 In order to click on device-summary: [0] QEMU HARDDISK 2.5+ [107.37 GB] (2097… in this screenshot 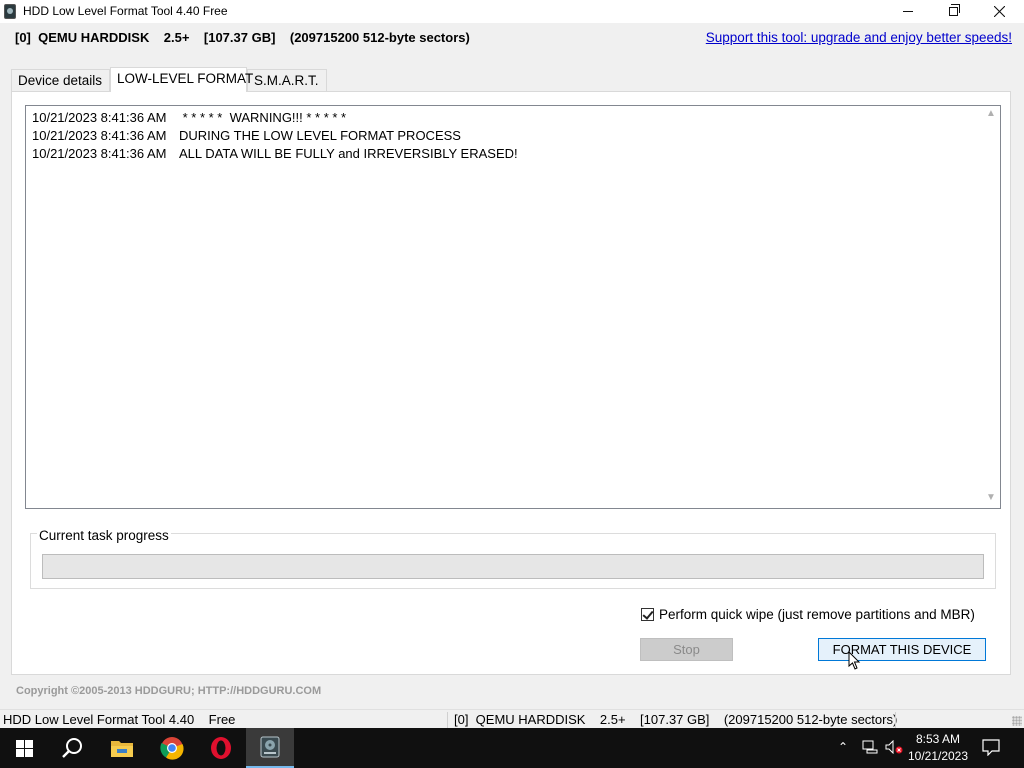, I will do `click(242, 37)`.